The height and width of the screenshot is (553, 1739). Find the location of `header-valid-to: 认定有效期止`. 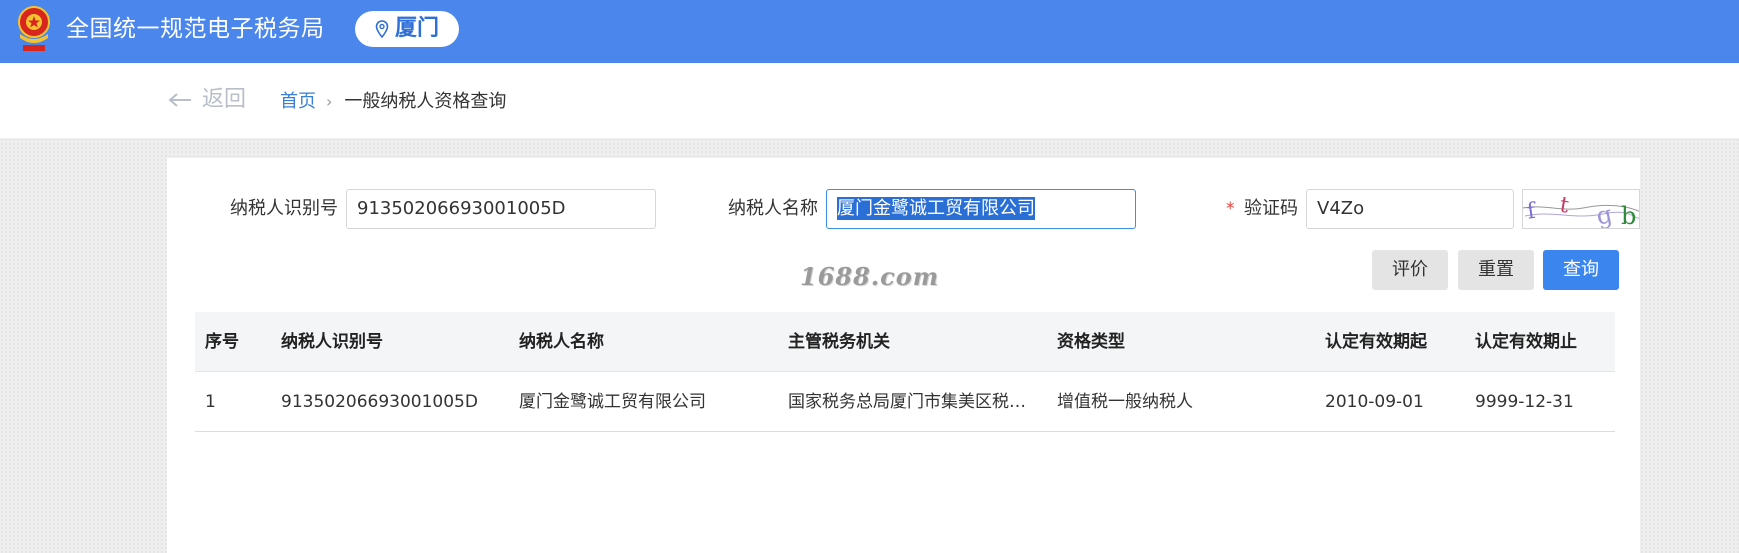

header-valid-to: 认定有效期止 is located at coordinates (1526, 342).